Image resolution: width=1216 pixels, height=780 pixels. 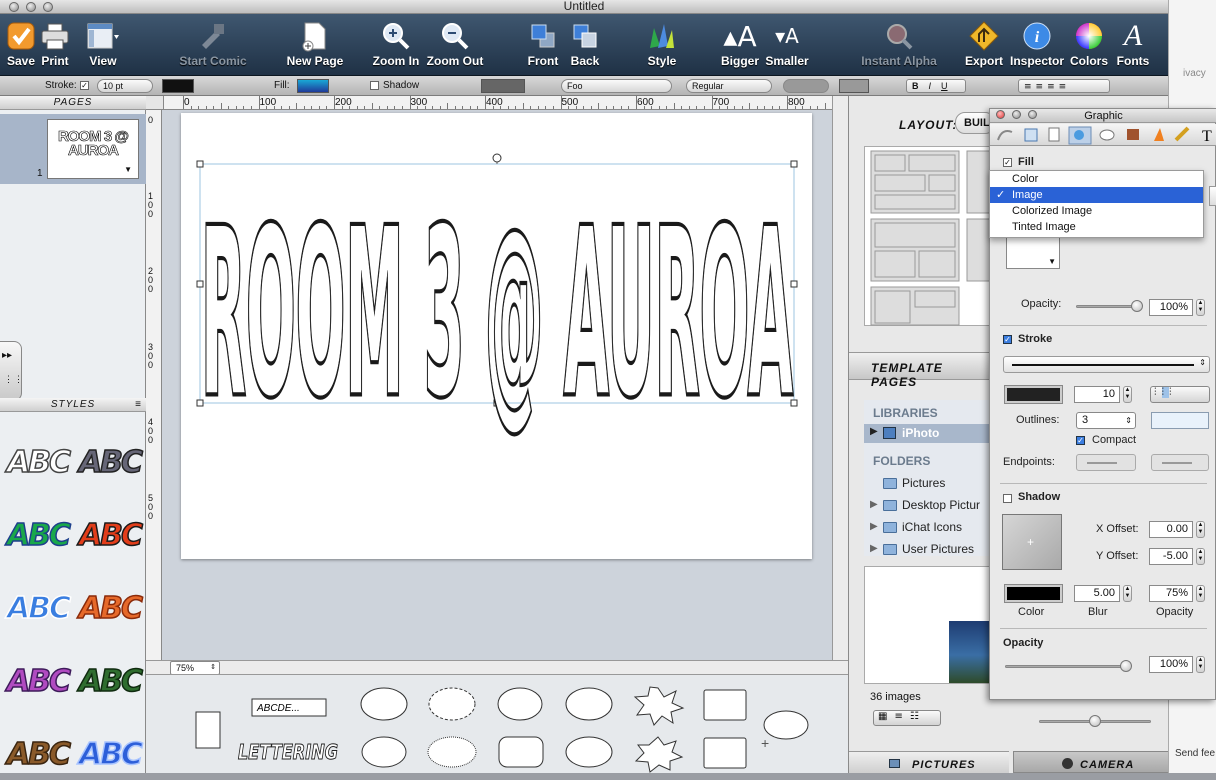 I want to click on view-mode-buttons: ▦≡☷, so click(x=907, y=718).